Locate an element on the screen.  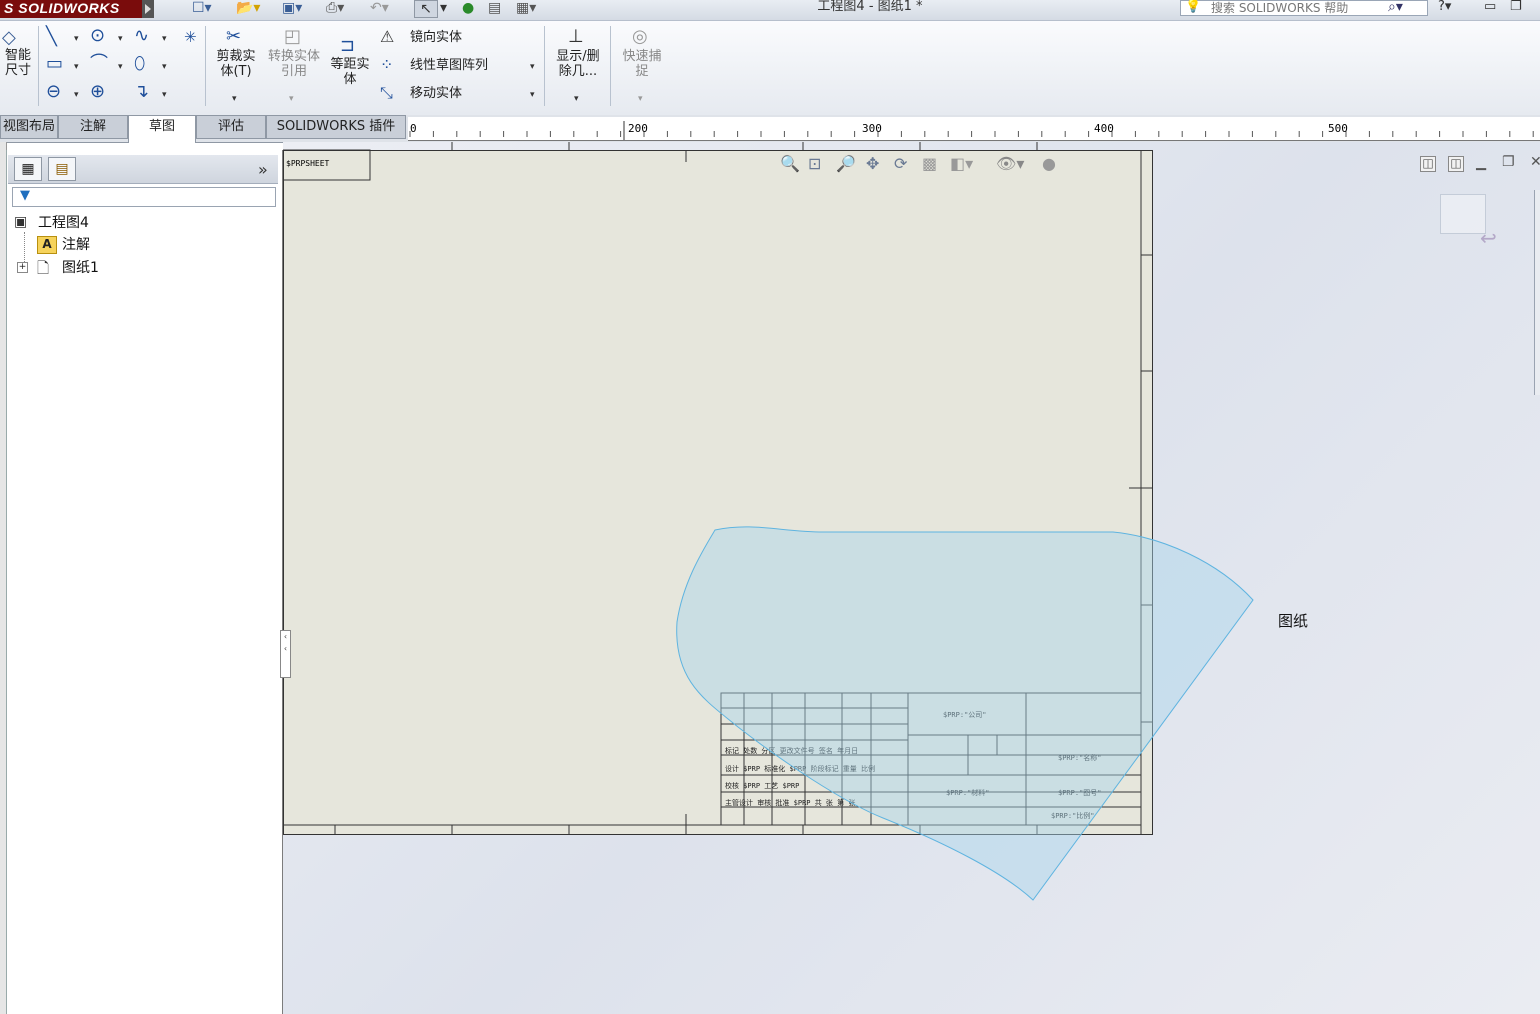
offset-entities-button: 等距实体 is located at coordinates (350, 72).